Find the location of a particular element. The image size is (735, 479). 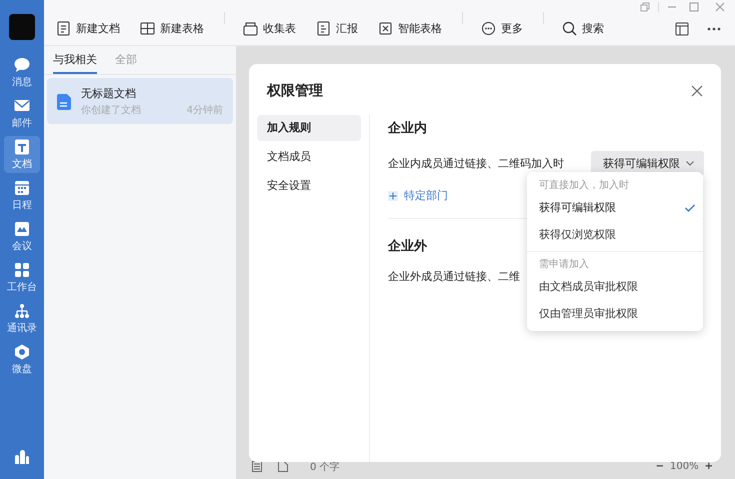

nav-item: 会议 is located at coordinates (22, 236).